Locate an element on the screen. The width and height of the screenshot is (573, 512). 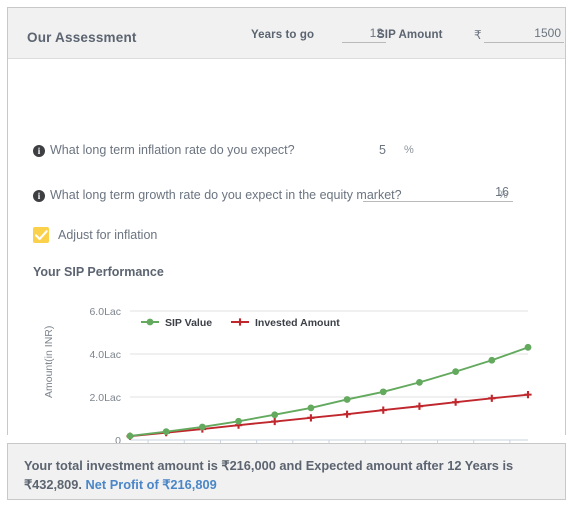
growth-rate-input is located at coordinates (438, 193).